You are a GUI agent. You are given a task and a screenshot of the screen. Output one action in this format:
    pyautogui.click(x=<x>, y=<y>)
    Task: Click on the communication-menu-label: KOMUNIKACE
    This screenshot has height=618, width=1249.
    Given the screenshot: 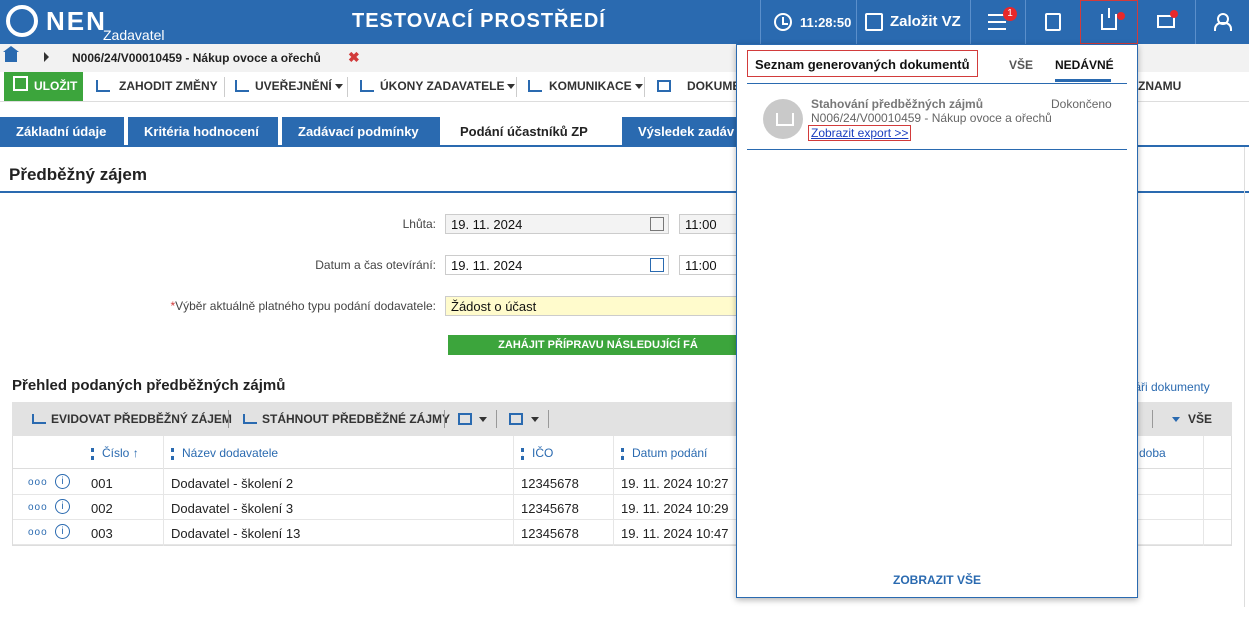 What is the action you would take?
    pyautogui.click(x=590, y=86)
    